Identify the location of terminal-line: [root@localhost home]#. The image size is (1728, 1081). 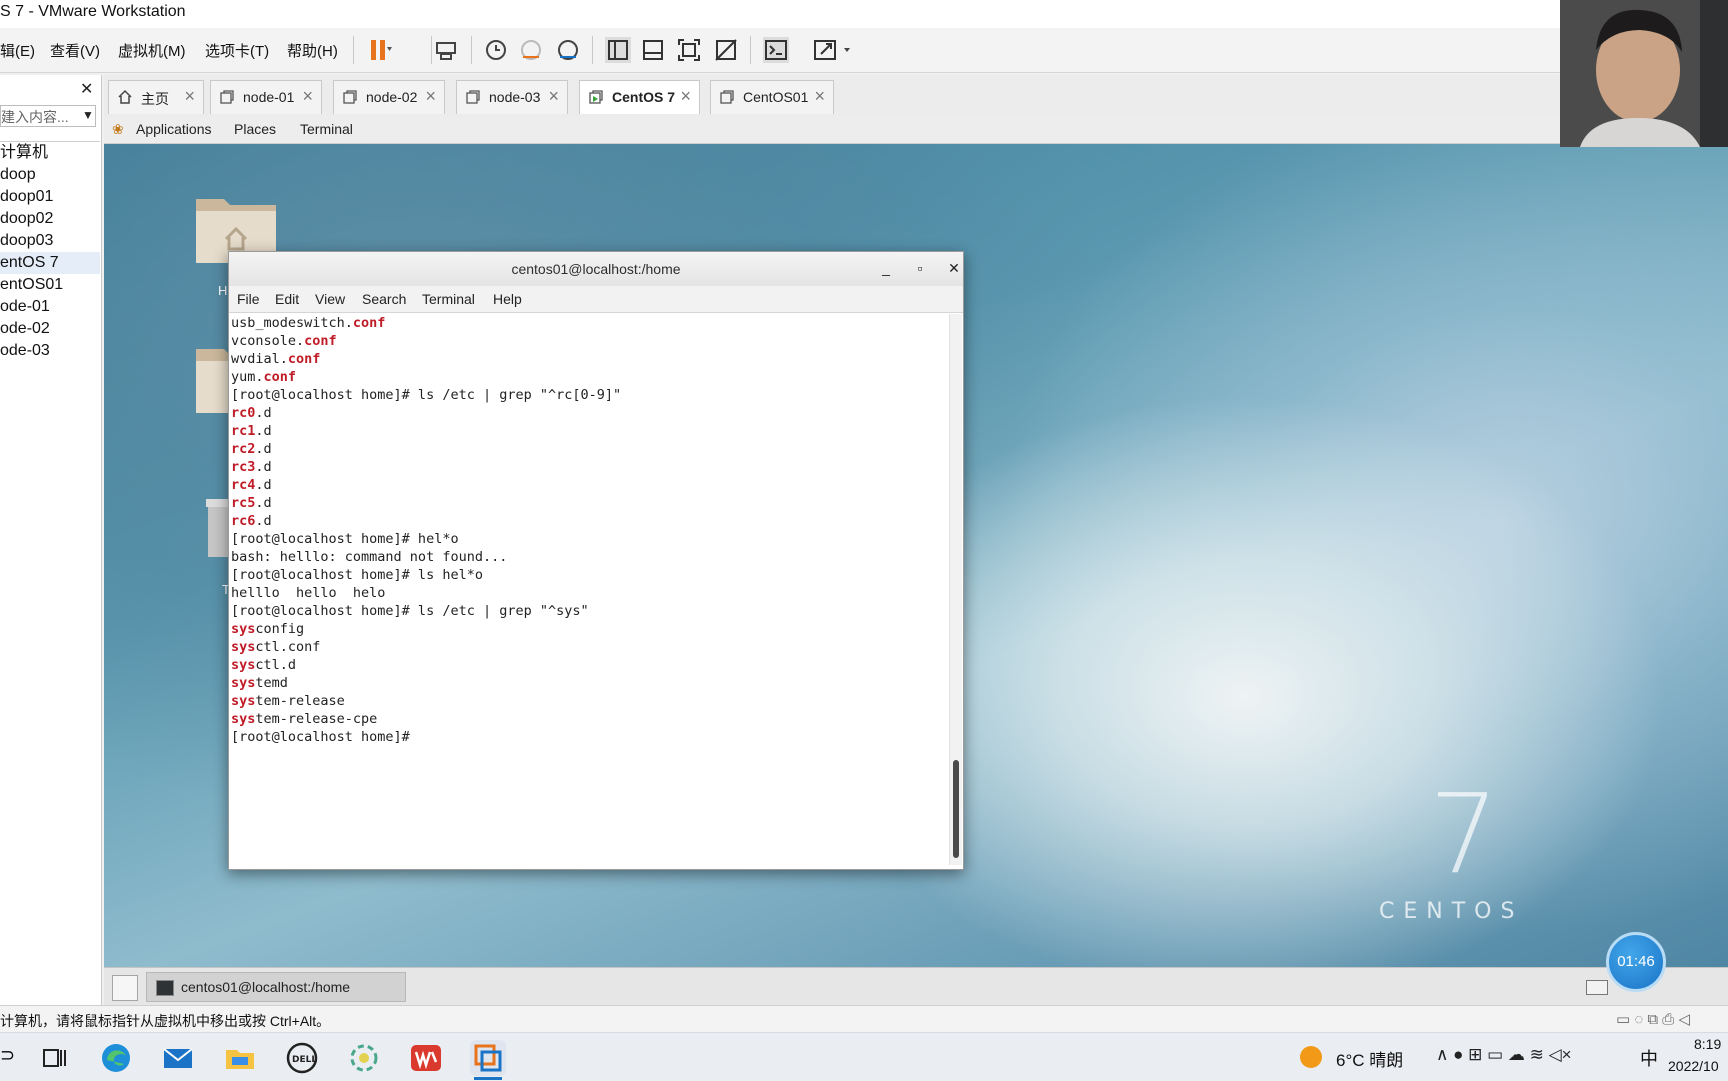
(589, 737).